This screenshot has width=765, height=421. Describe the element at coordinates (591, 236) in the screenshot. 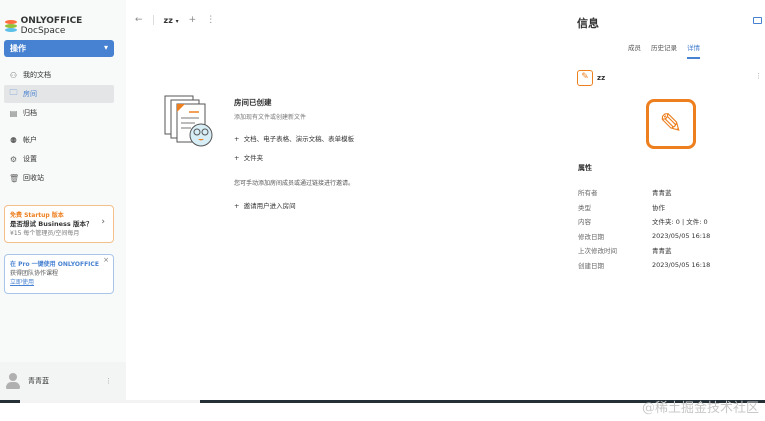

I see `property-key: 修改日期` at that location.